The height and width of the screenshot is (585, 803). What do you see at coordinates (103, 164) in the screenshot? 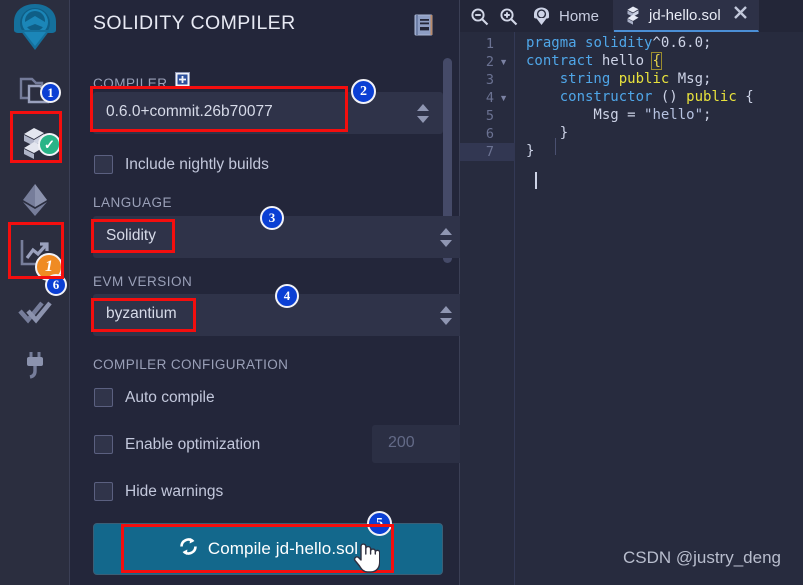
I see `include-nightly-builds-checkbox` at bounding box center [103, 164].